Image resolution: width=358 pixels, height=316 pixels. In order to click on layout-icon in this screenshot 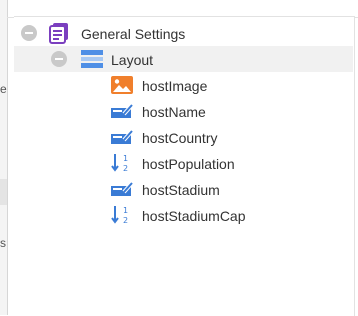, I will do `click(92, 59)`.